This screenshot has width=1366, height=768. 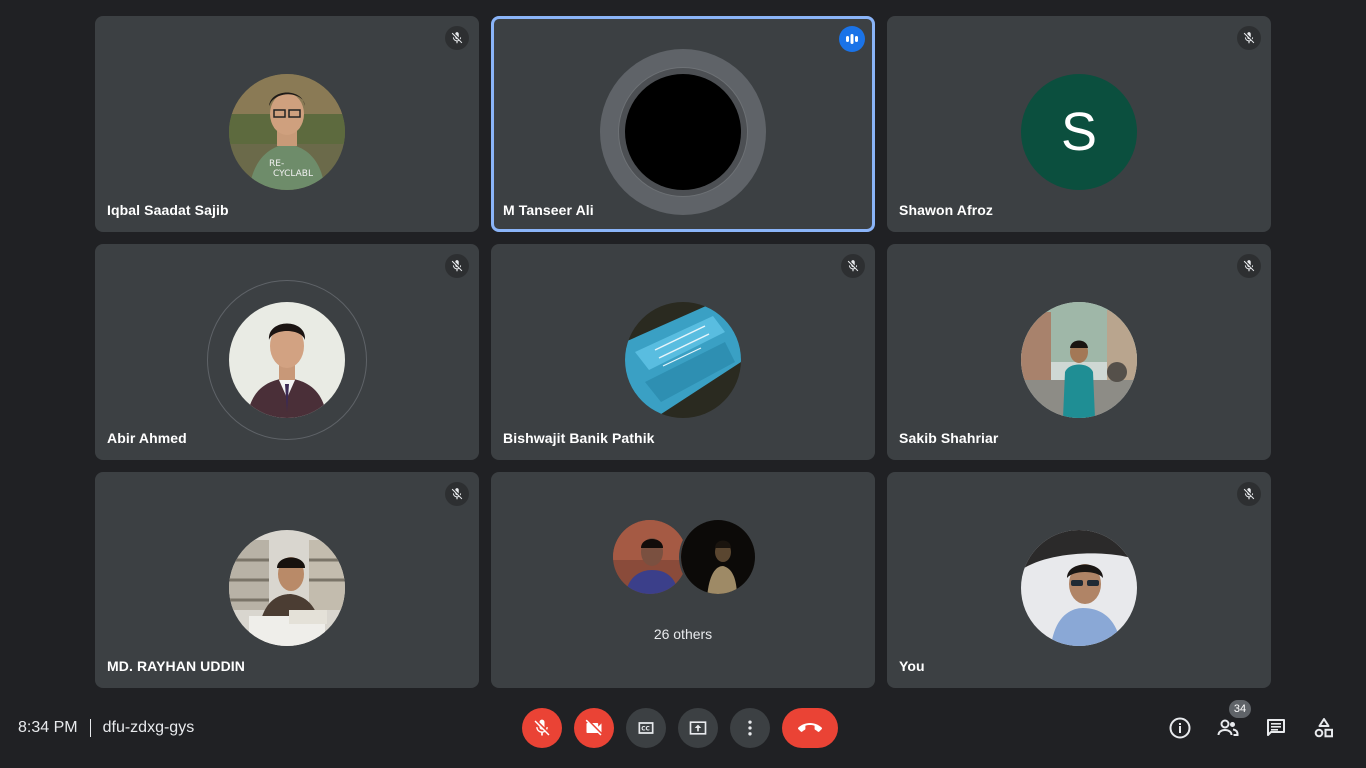 I want to click on toggle-mic-button, so click(x=542, y=728).